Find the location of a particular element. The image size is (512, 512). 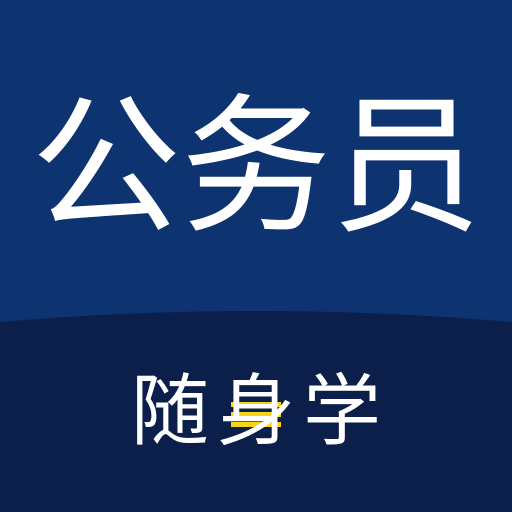

subtitle-char-3: 学 is located at coordinates (342, 412).